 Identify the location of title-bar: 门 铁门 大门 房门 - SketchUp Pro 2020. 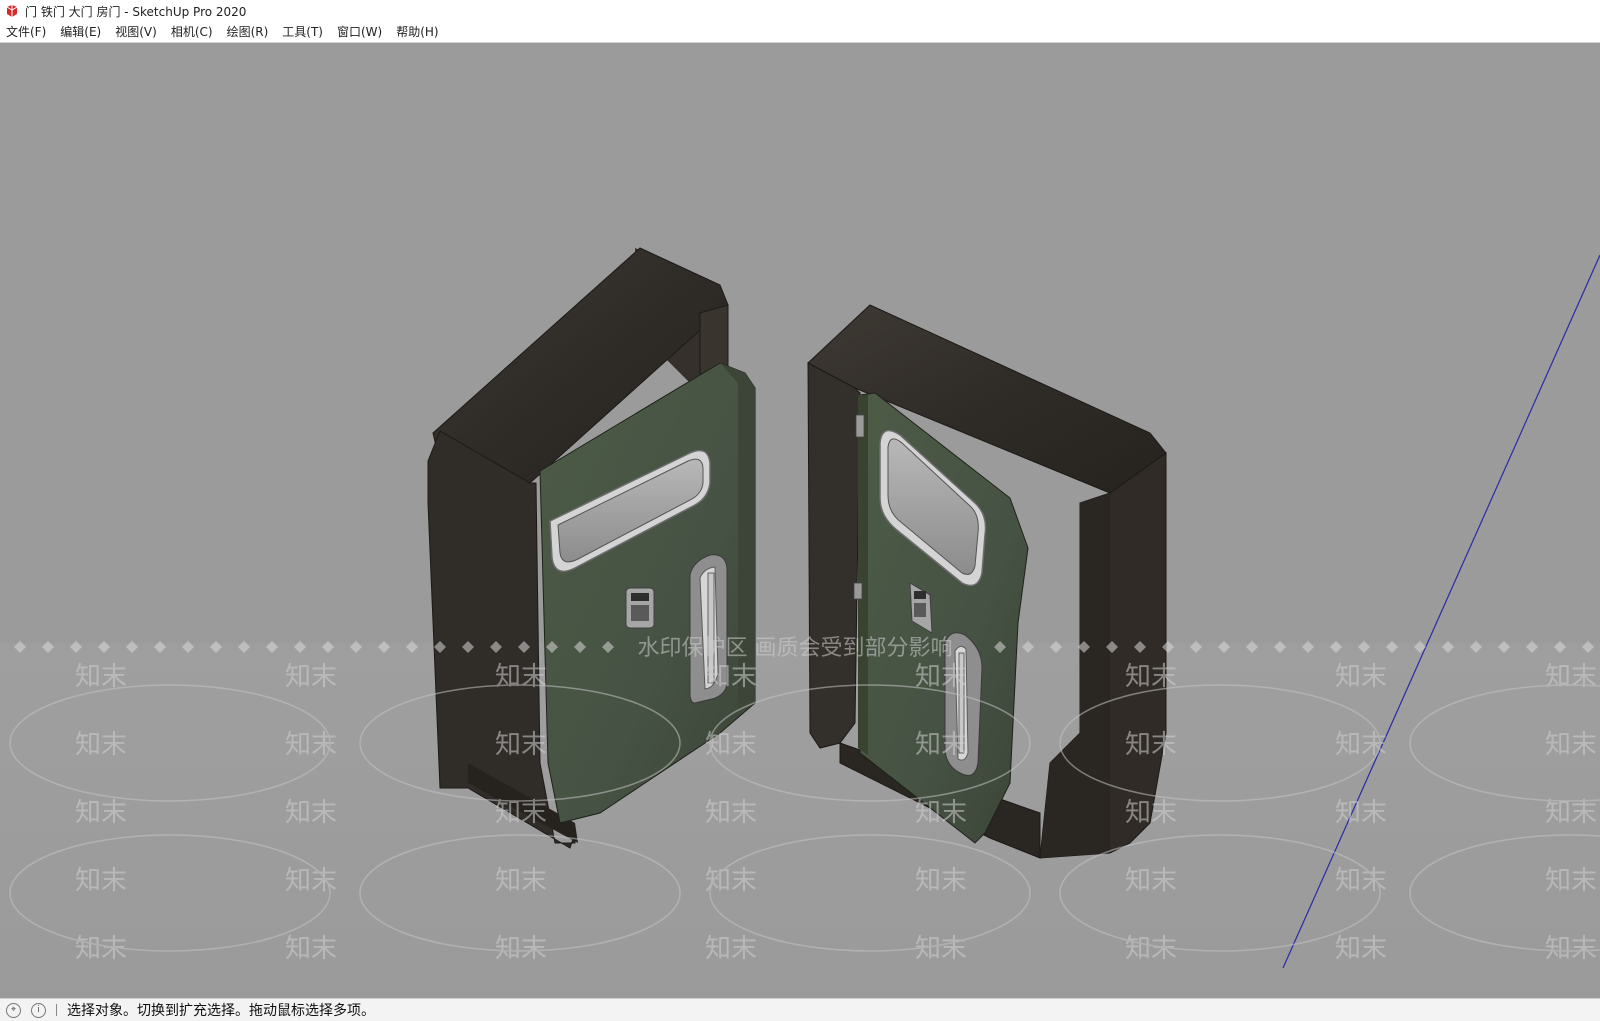
(800, 11).